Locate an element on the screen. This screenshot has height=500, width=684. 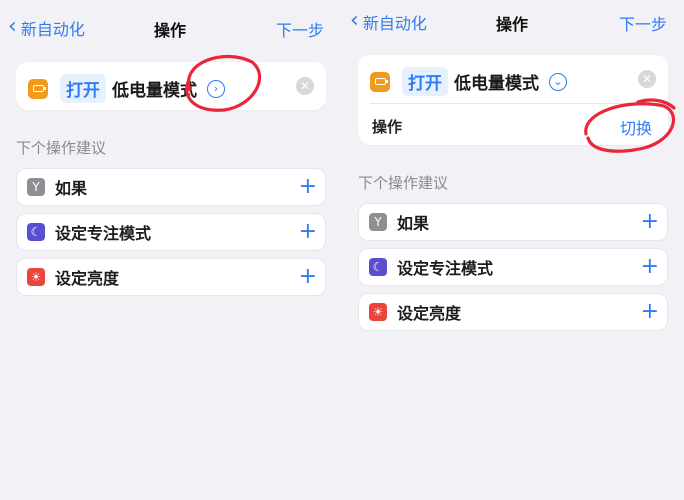
action-card: 打开 低电量模式 › ✕ is located at coordinates (171, 86).